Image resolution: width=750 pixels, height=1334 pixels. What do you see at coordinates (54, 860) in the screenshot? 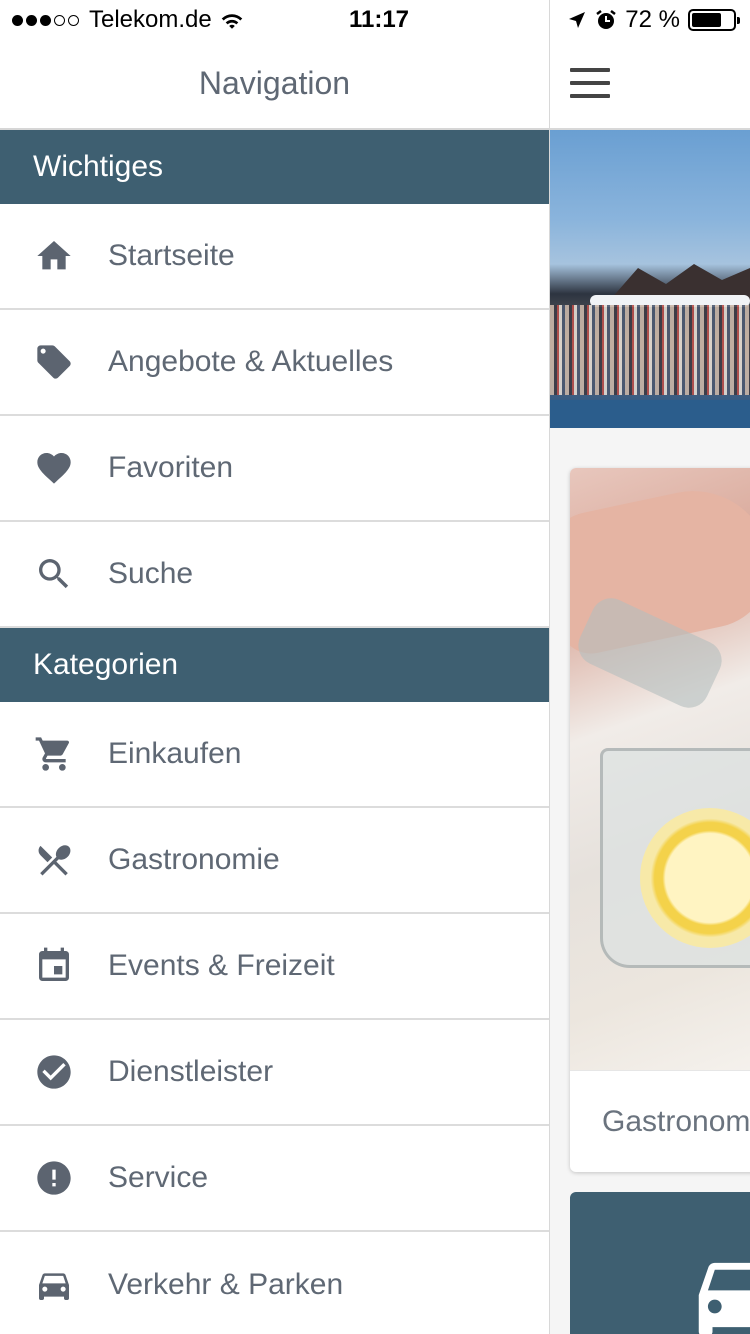
I see `cutlery-icon` at bounding box center [54, 860].